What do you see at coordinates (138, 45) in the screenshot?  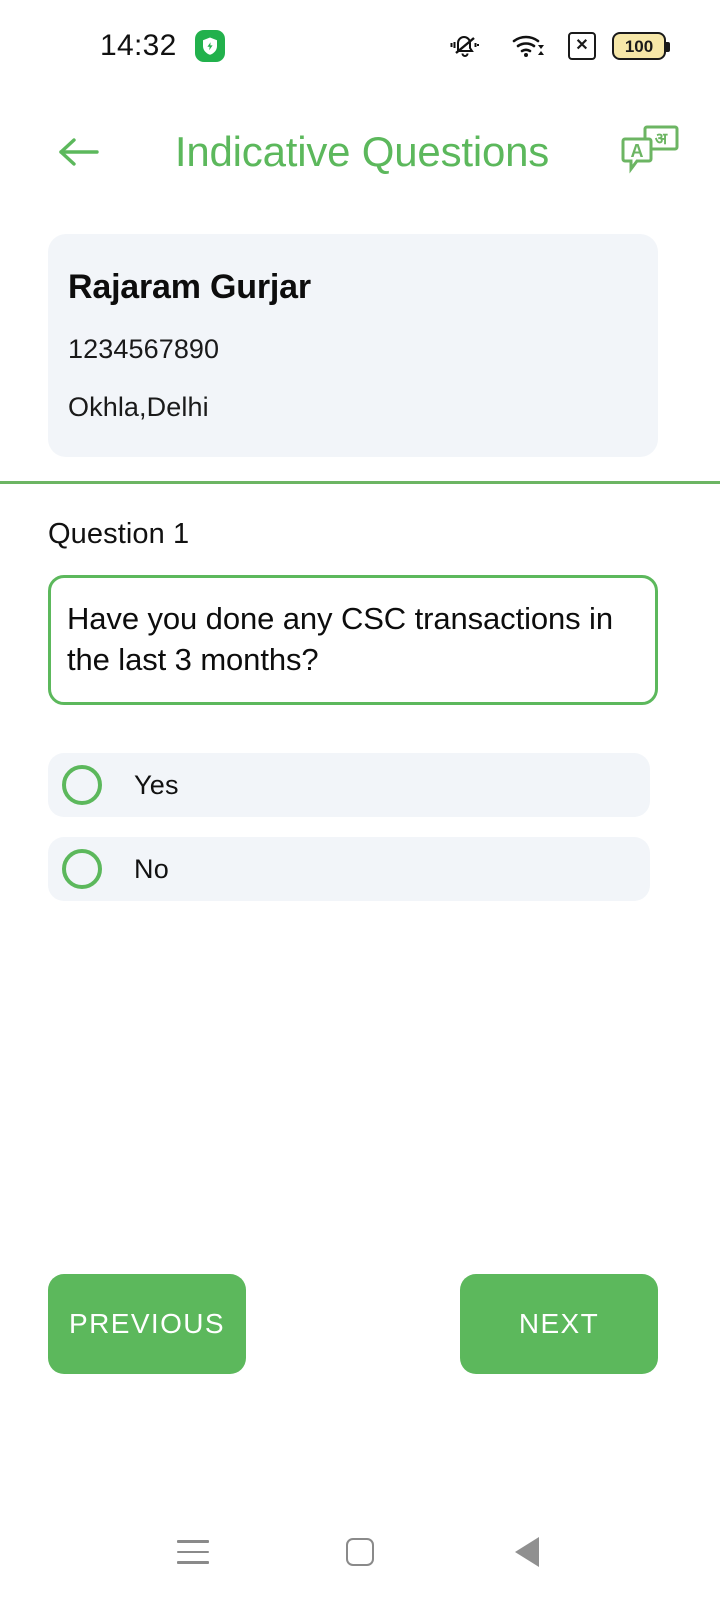 I see `status-time: 14:32` at bounding box center [138, 45].